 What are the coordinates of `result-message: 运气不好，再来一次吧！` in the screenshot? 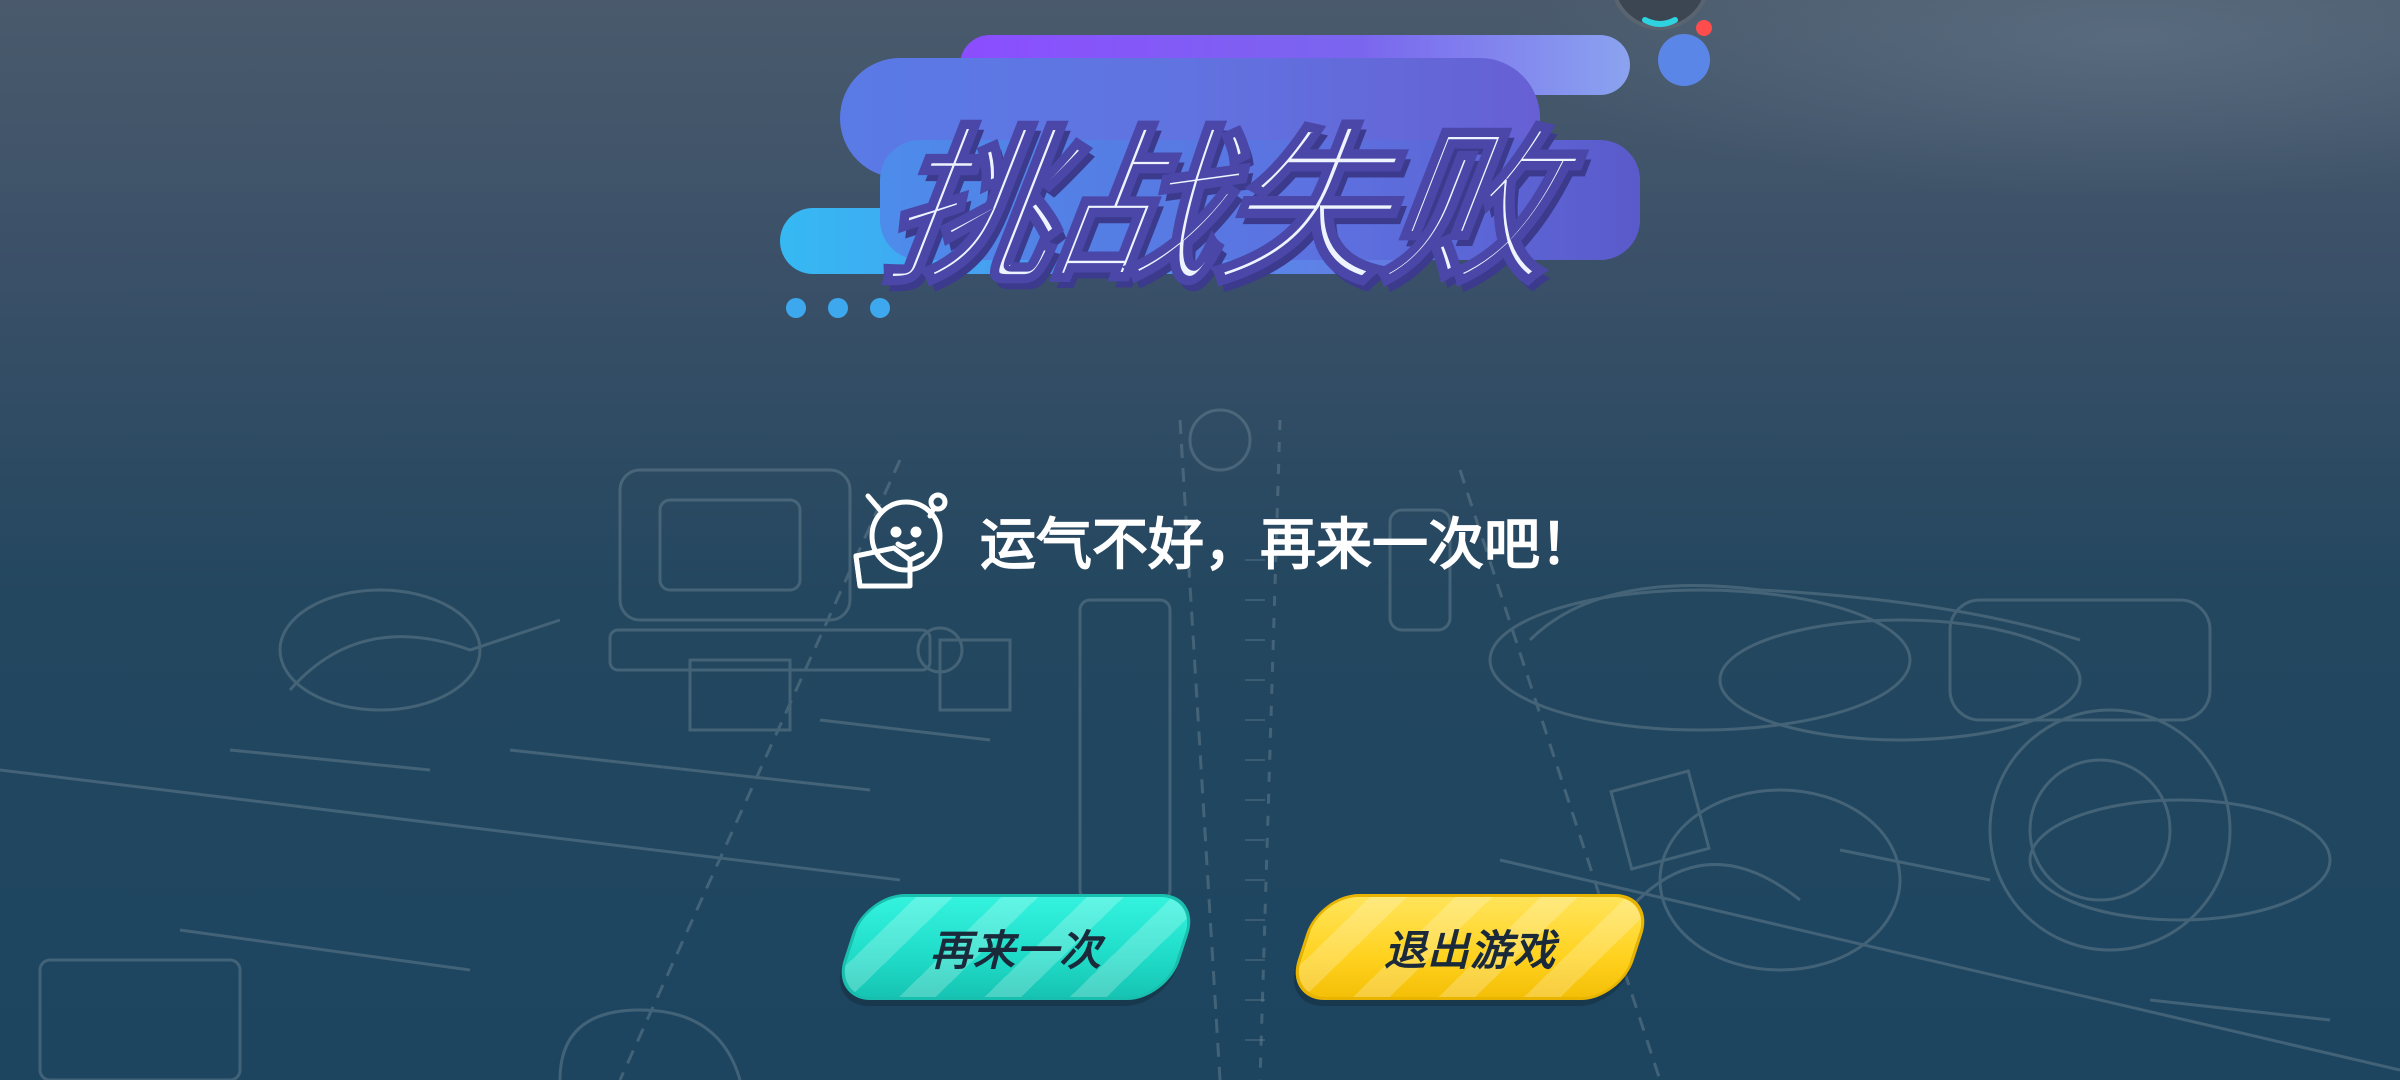 It's located at (1223, 540).